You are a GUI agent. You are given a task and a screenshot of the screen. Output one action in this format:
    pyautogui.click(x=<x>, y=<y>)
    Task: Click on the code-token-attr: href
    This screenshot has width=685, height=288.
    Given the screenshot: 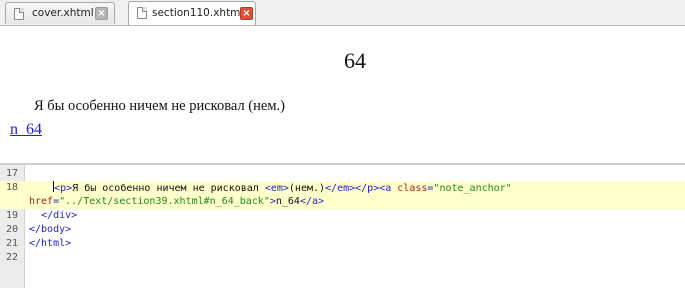 What is the action you would take?
    pyautogui.click(x=41, y=201)
    